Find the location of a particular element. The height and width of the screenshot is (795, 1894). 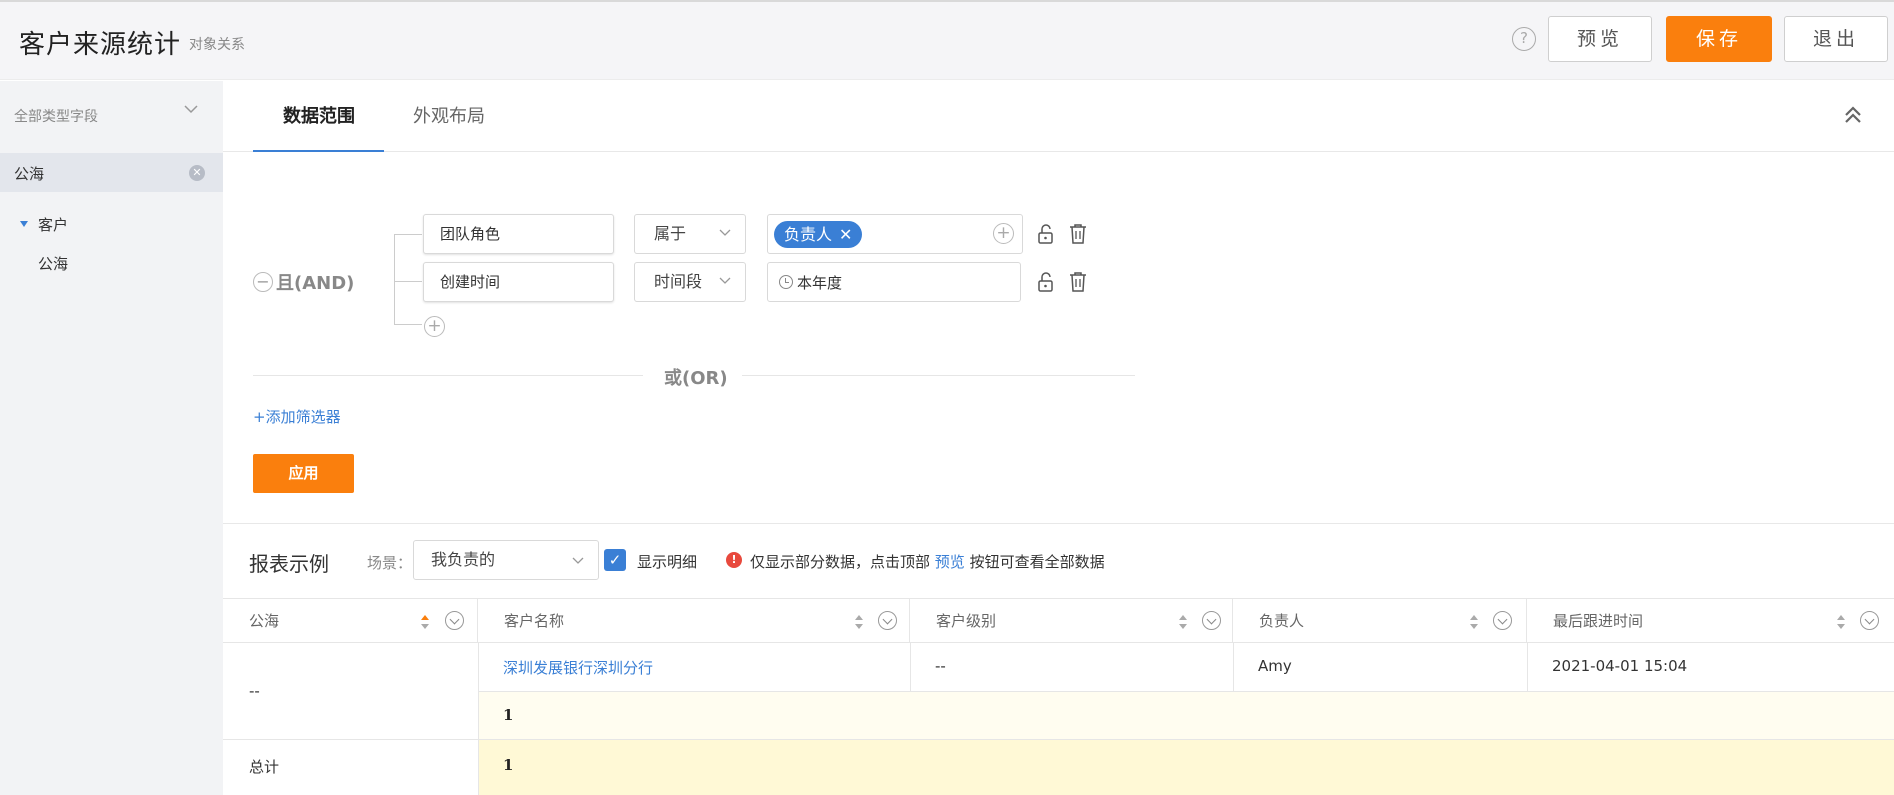

show-detail-checkbox: ✓ is located at coordinates (615, 560).